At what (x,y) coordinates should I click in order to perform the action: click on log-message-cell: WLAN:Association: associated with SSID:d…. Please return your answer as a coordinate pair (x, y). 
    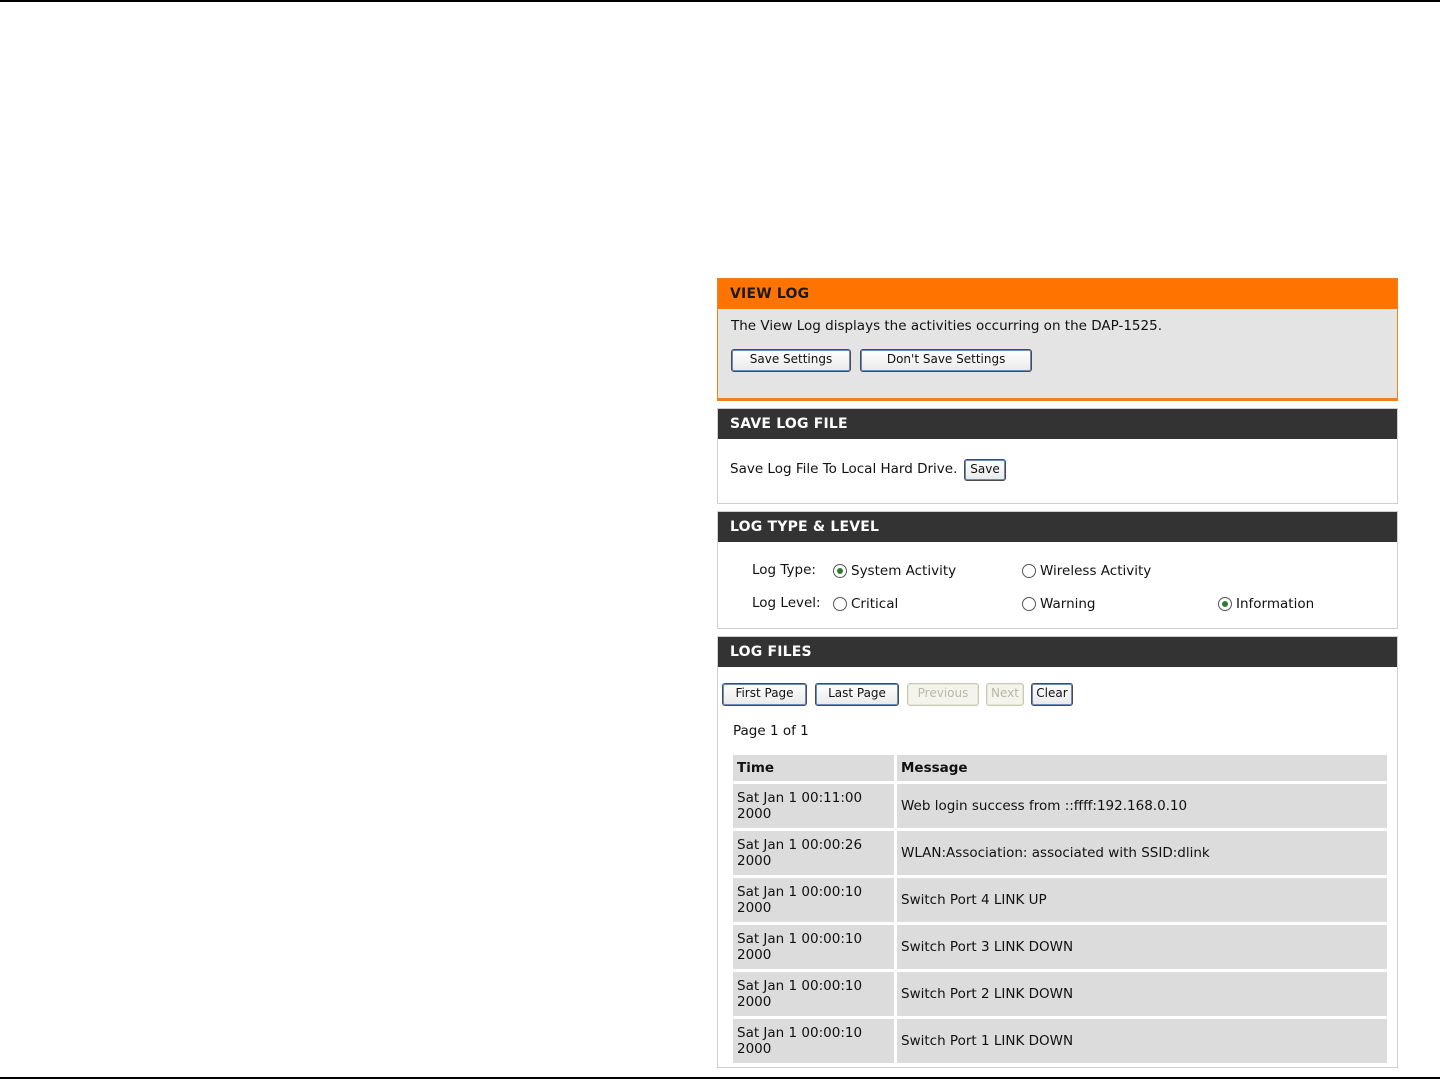
    Looking at the image, I should click on (1142, 853).